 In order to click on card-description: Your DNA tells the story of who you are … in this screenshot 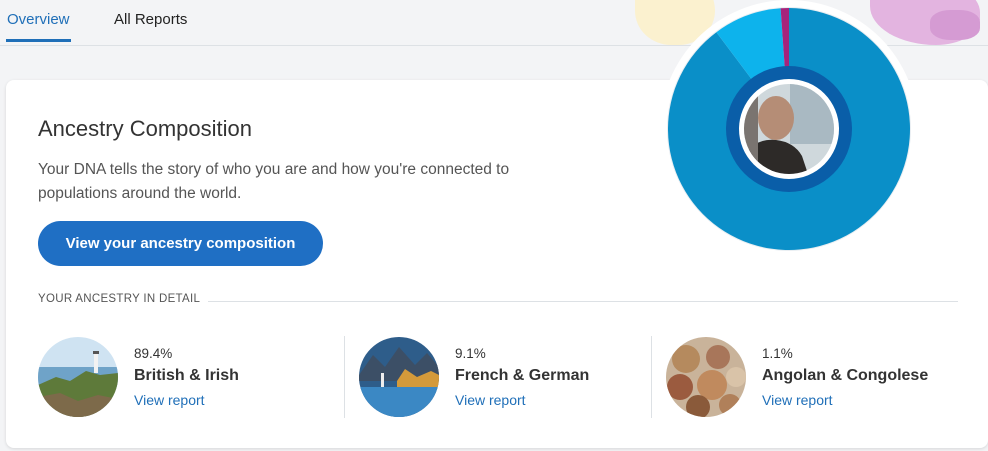, I will do `click(274, 181)`.